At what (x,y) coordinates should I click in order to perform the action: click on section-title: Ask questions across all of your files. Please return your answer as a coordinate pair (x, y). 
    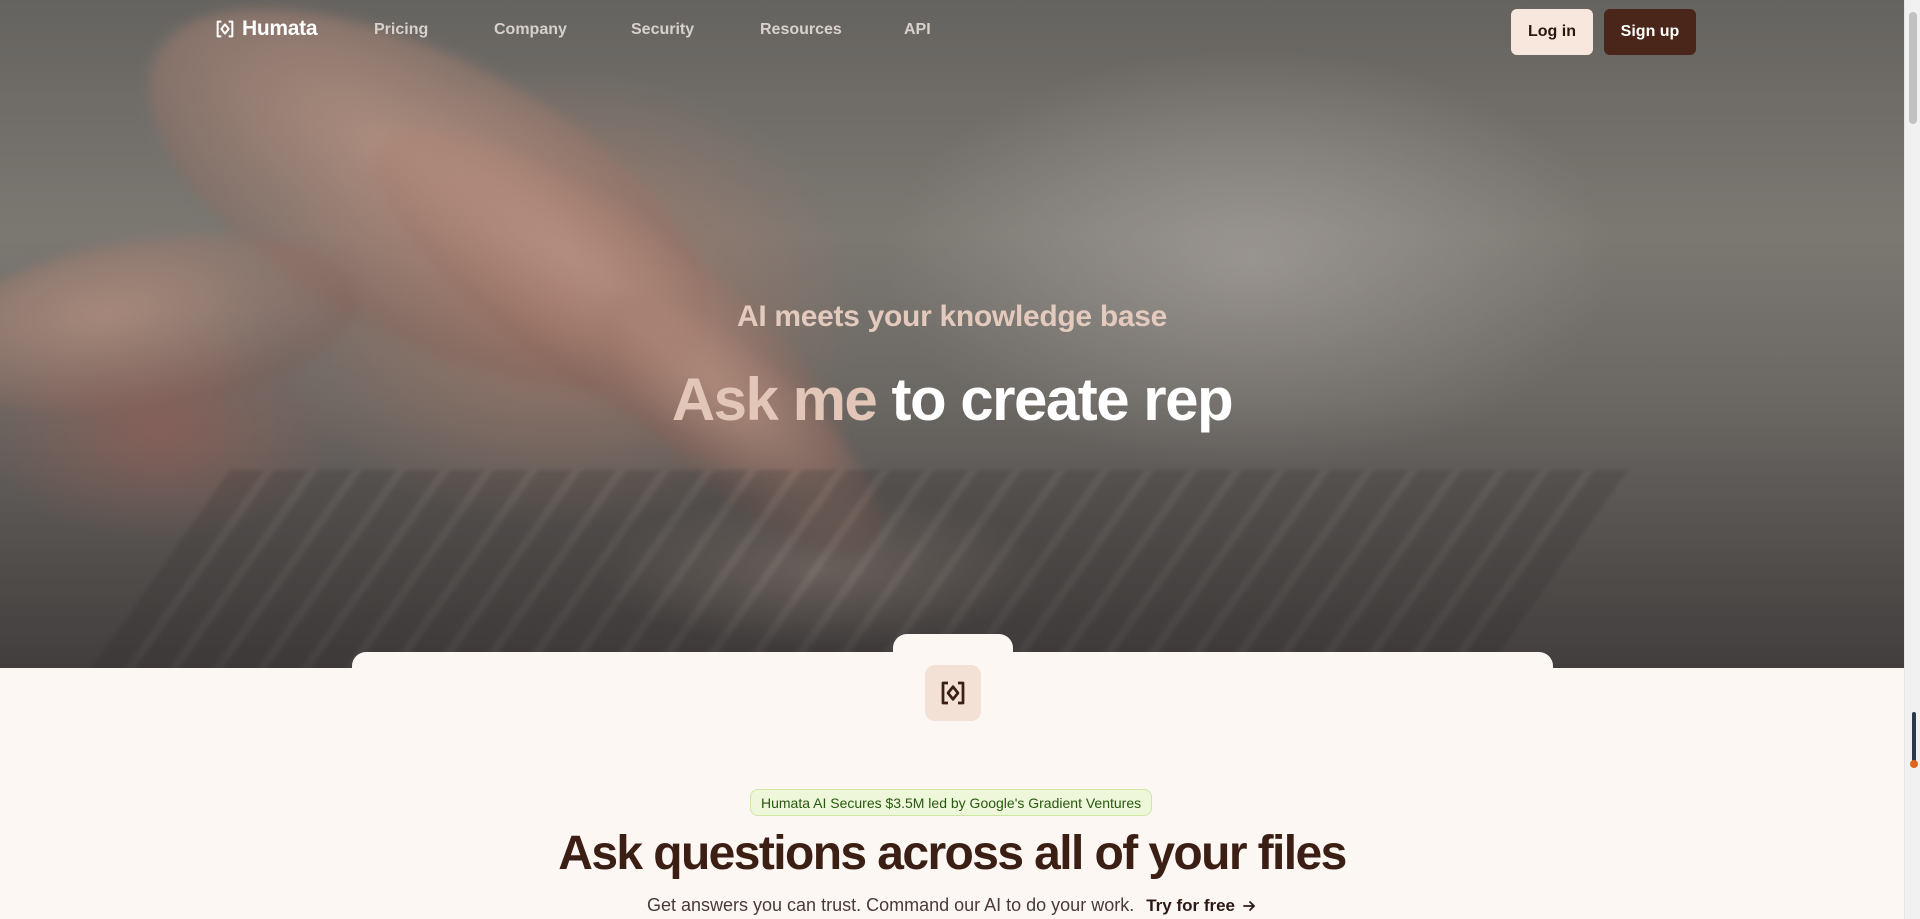
    Looking at the image, I should click on (952, 853).